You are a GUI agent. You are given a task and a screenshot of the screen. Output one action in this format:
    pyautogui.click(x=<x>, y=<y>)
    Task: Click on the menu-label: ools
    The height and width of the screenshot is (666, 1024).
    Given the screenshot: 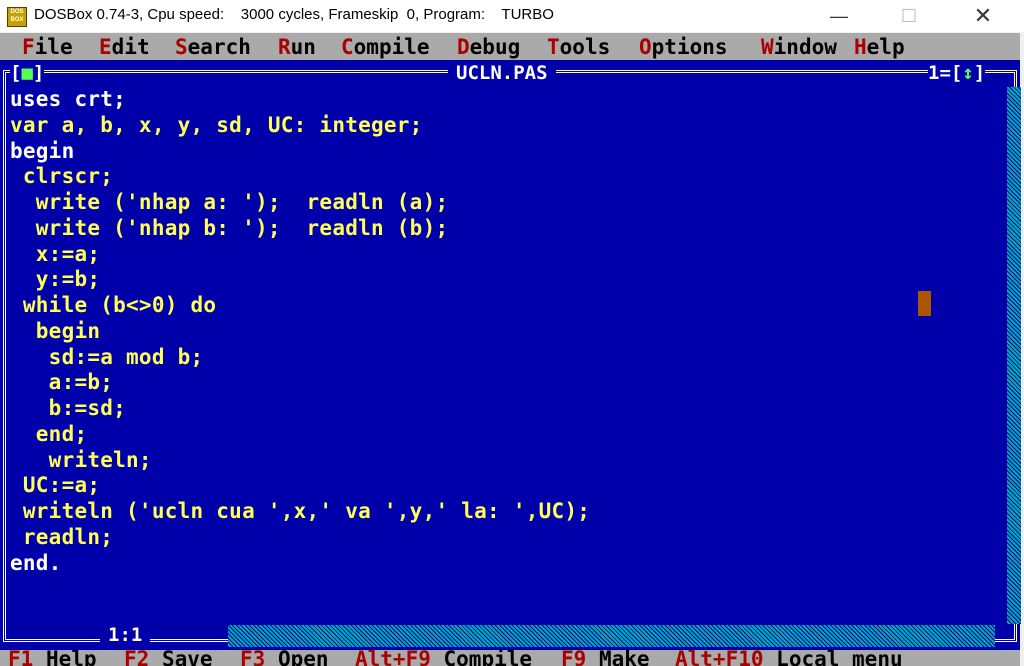 What is the action you would take?
    pyautogui.click(x=585, y=47)
    